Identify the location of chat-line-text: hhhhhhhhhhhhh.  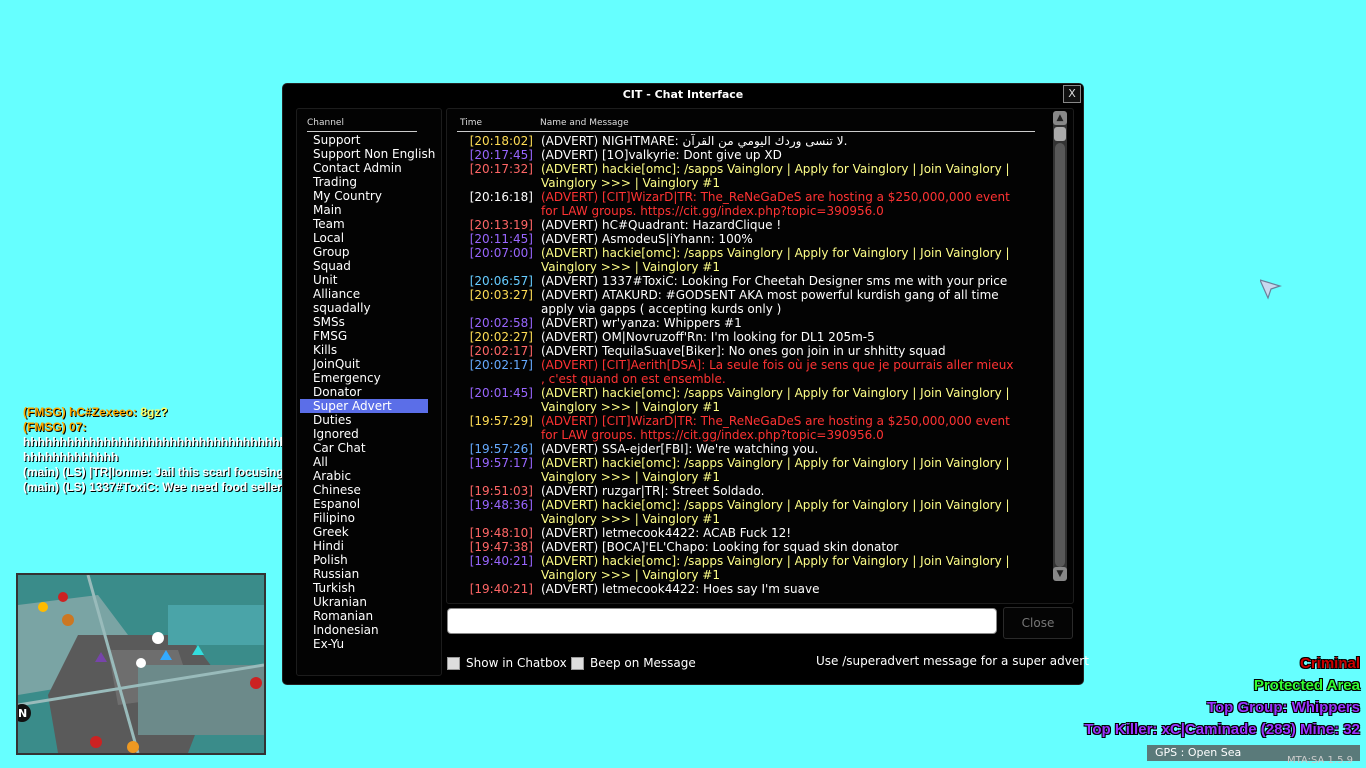
(71, 457).